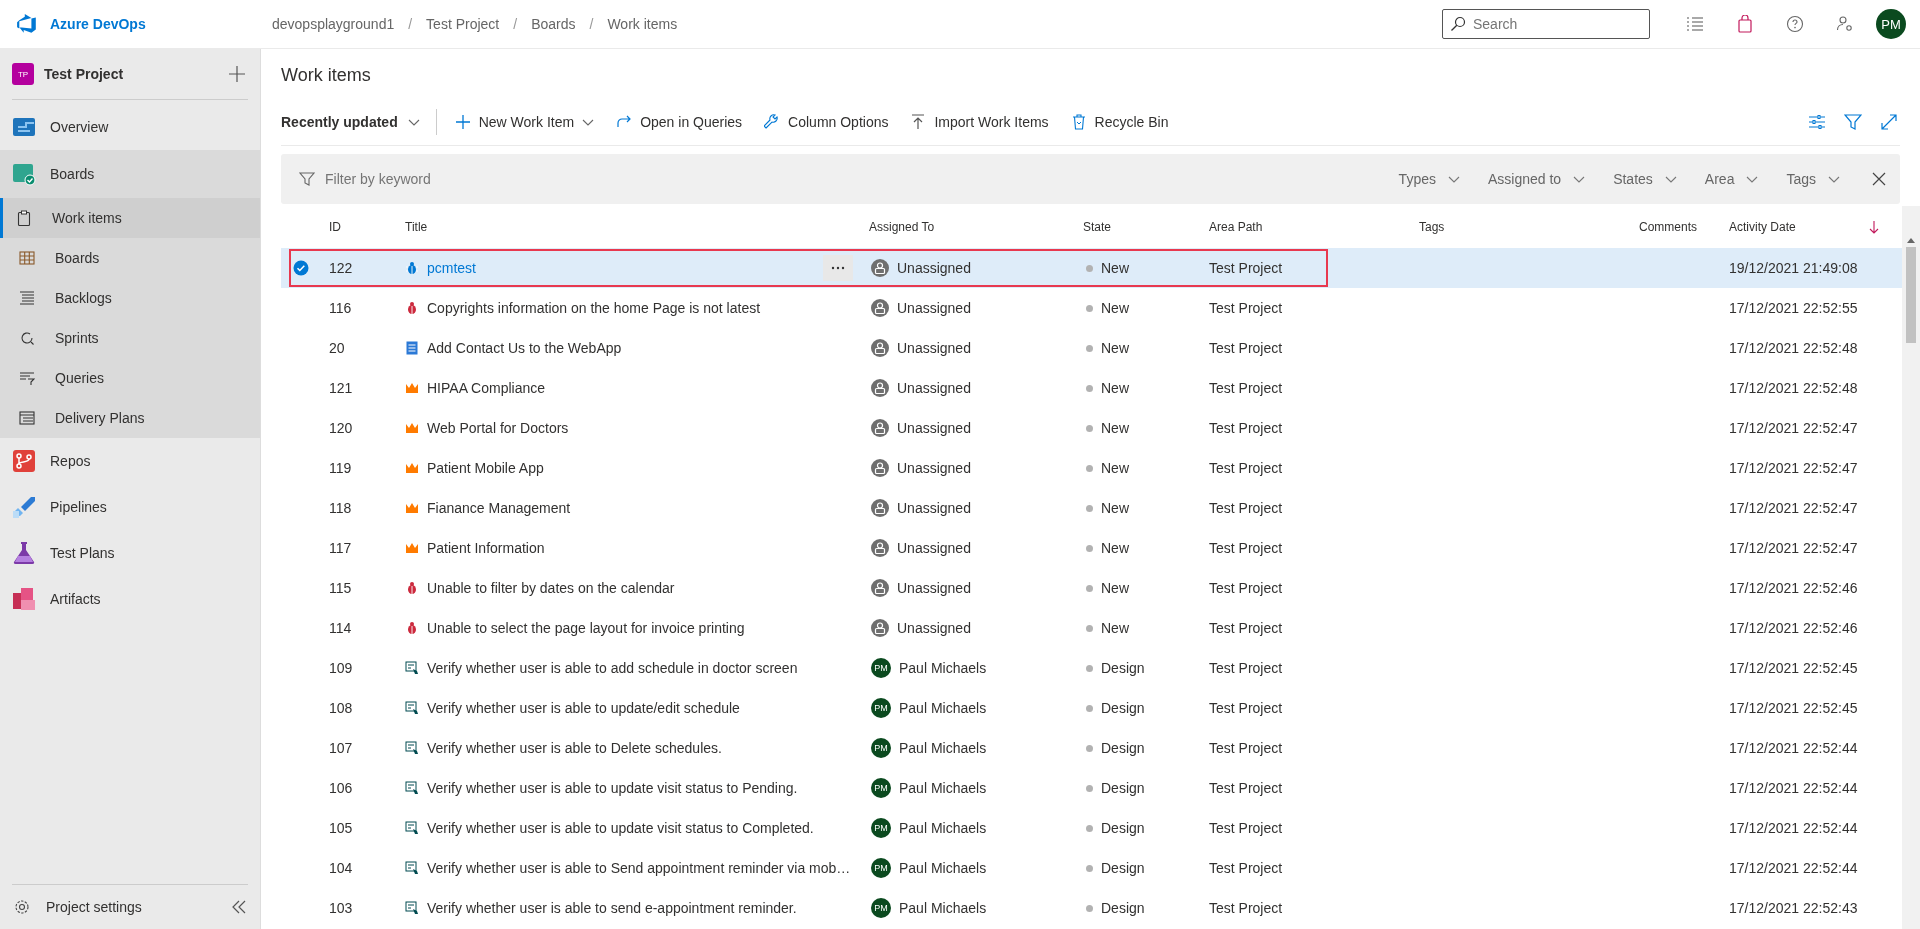  What do you see at coordinates (1091, 508) in the screenshot?
I see `table-row: 118 Fianance Management Unassigned New Test Project 17/12/2021 22:52:47` at bounding box center [1091, 508].